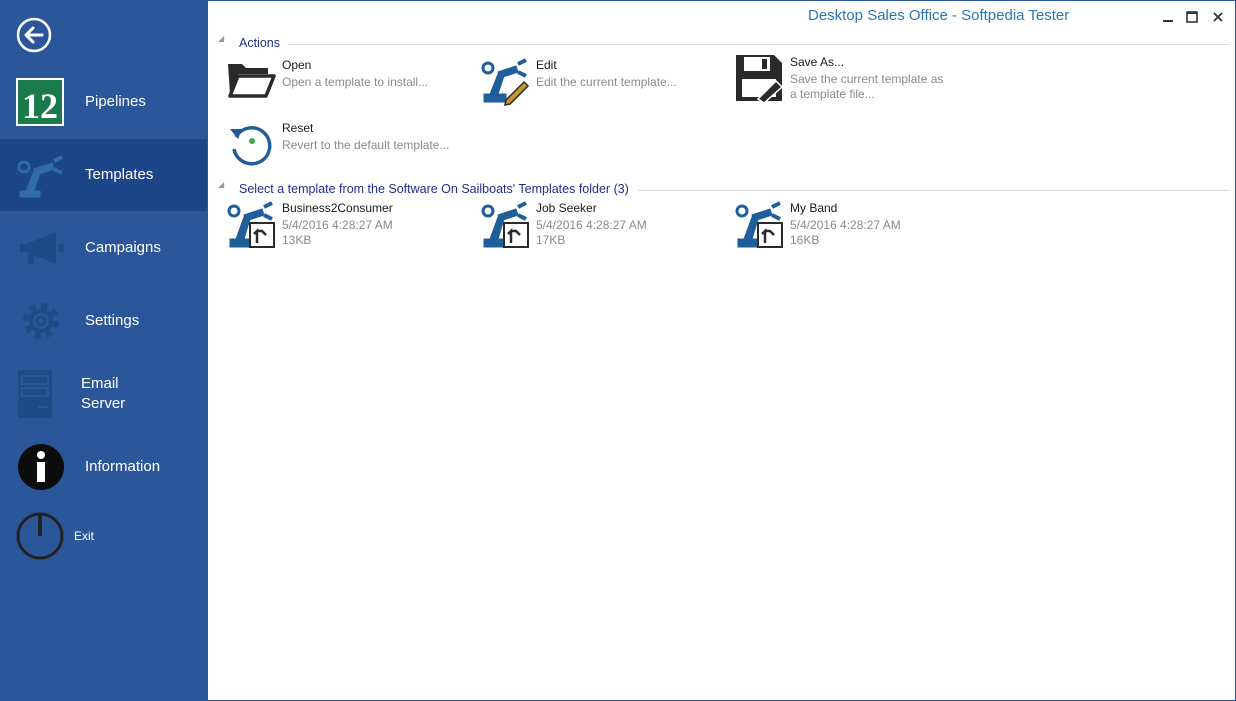 This screenshot has width=1236, height=701. Describe the element at coordinates (252, 81) in the screenshot. I see `folder-open-icon` at that location.